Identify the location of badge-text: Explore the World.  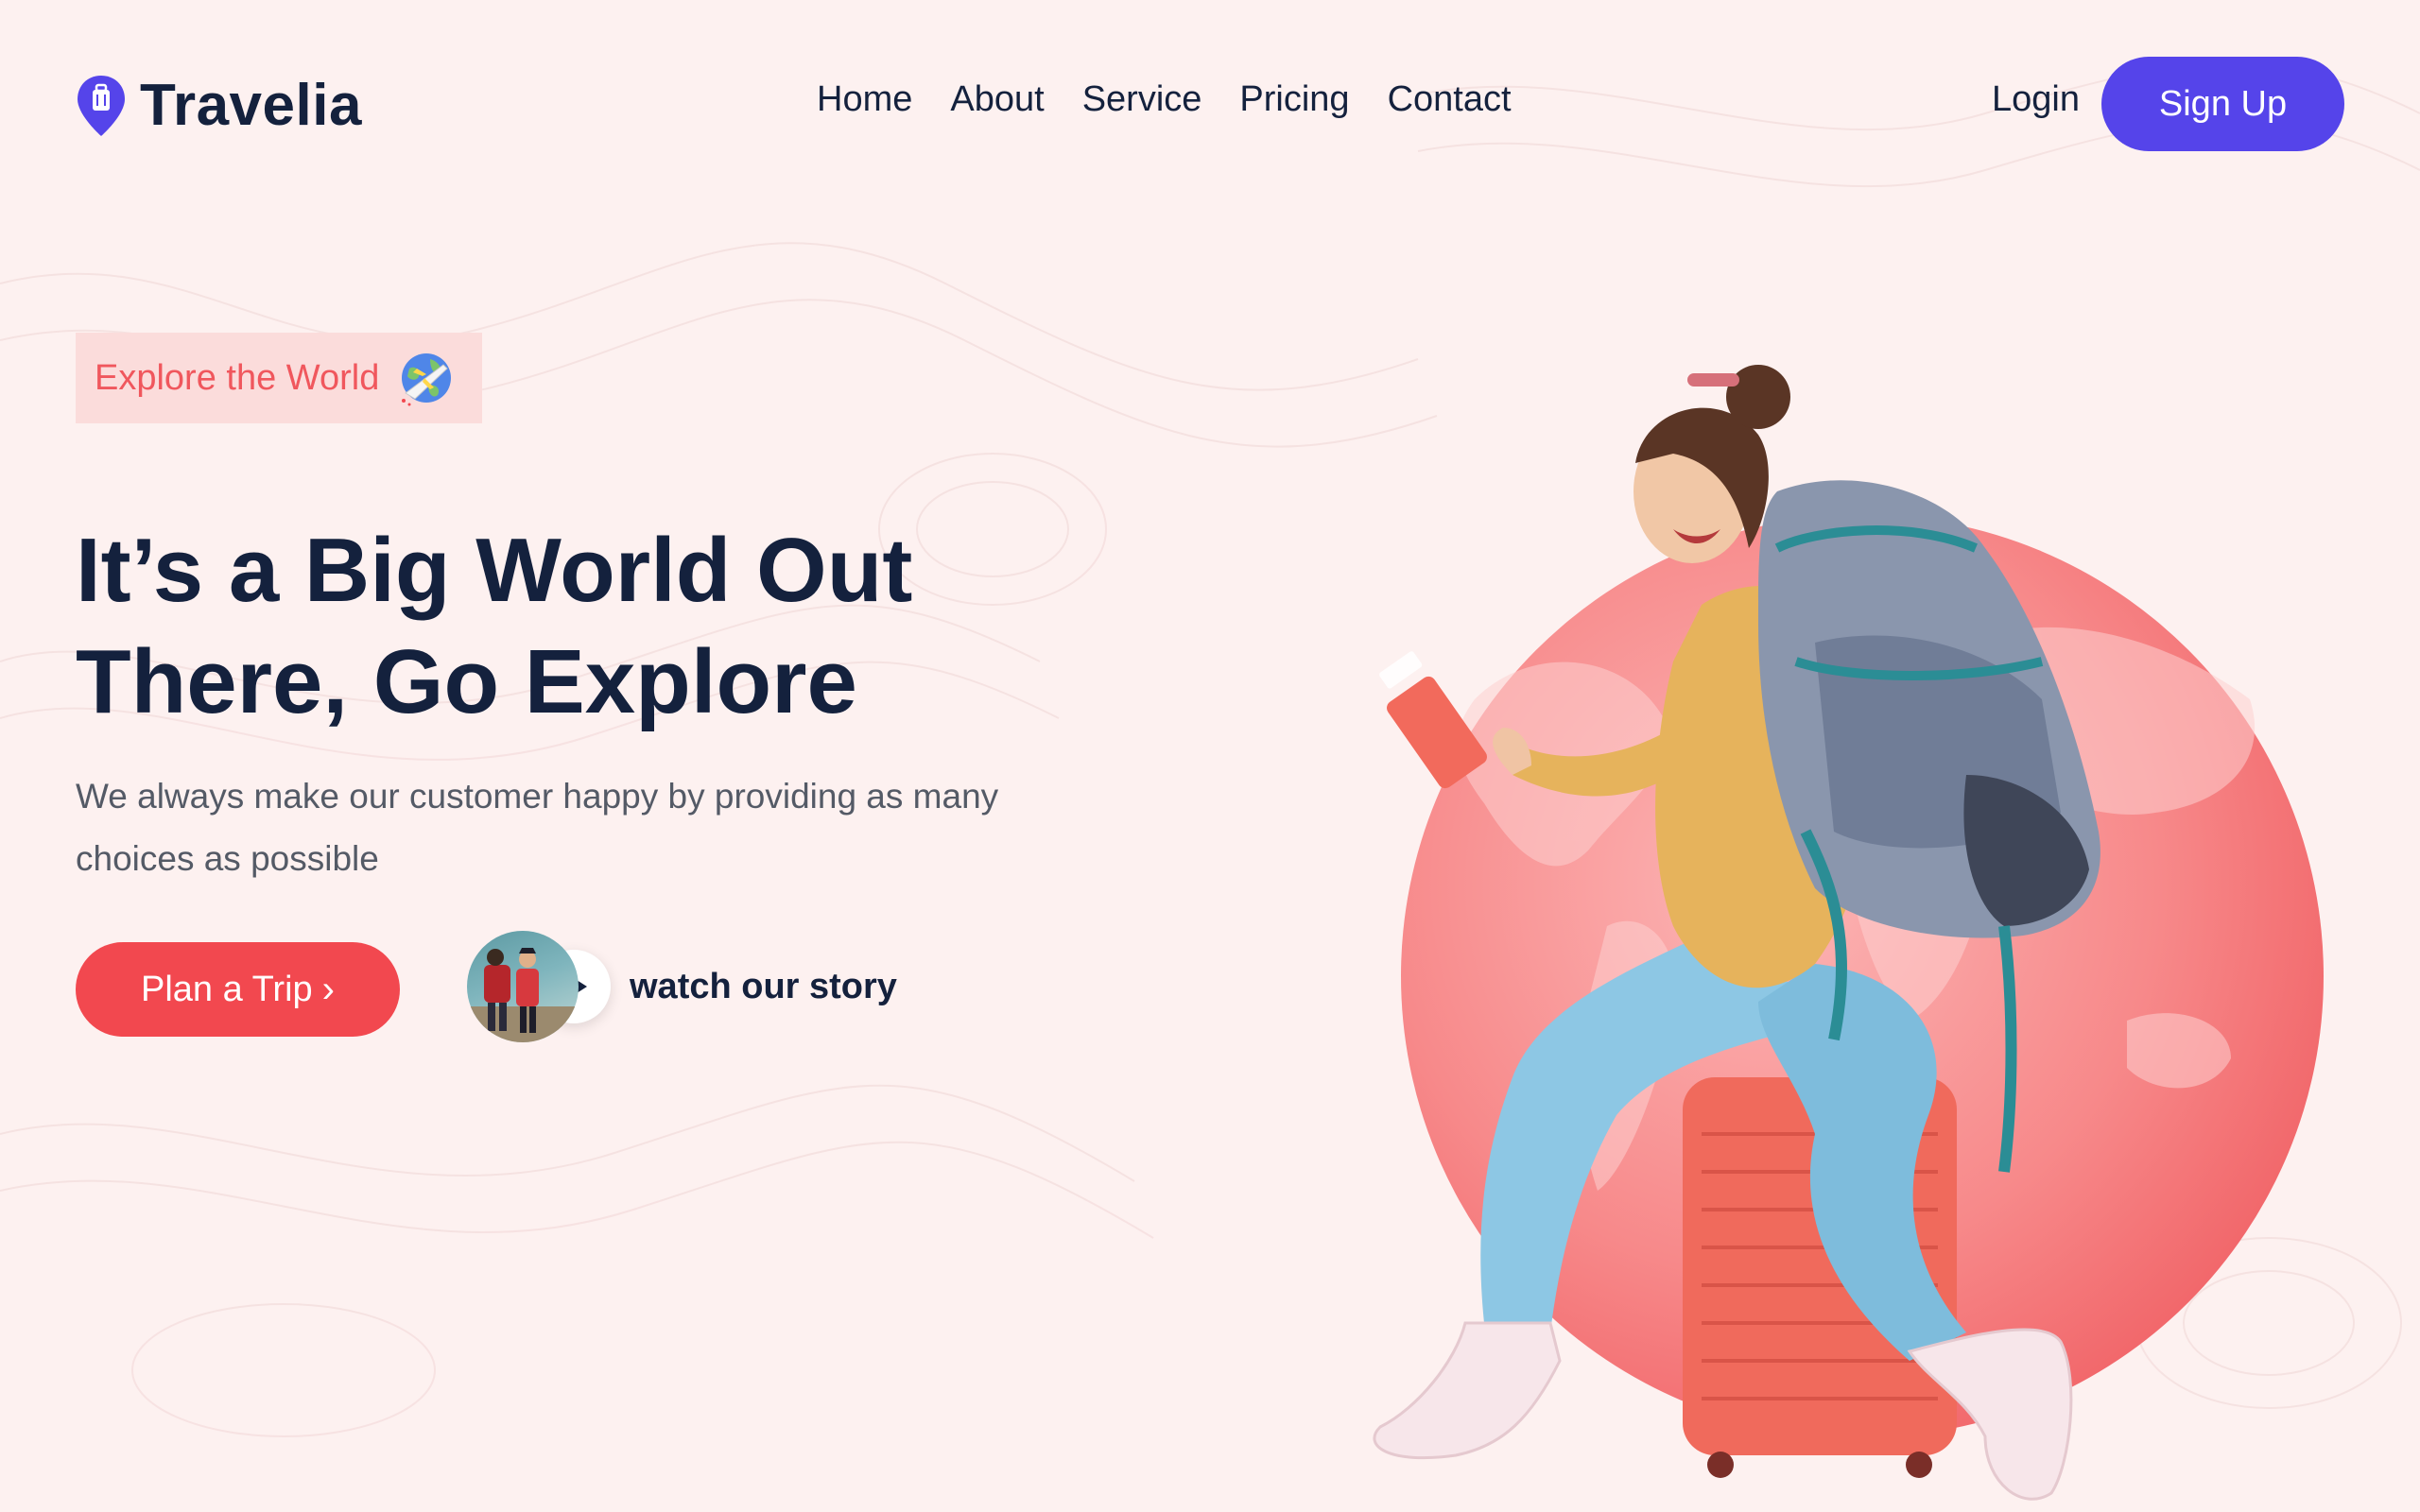
(237, 377).